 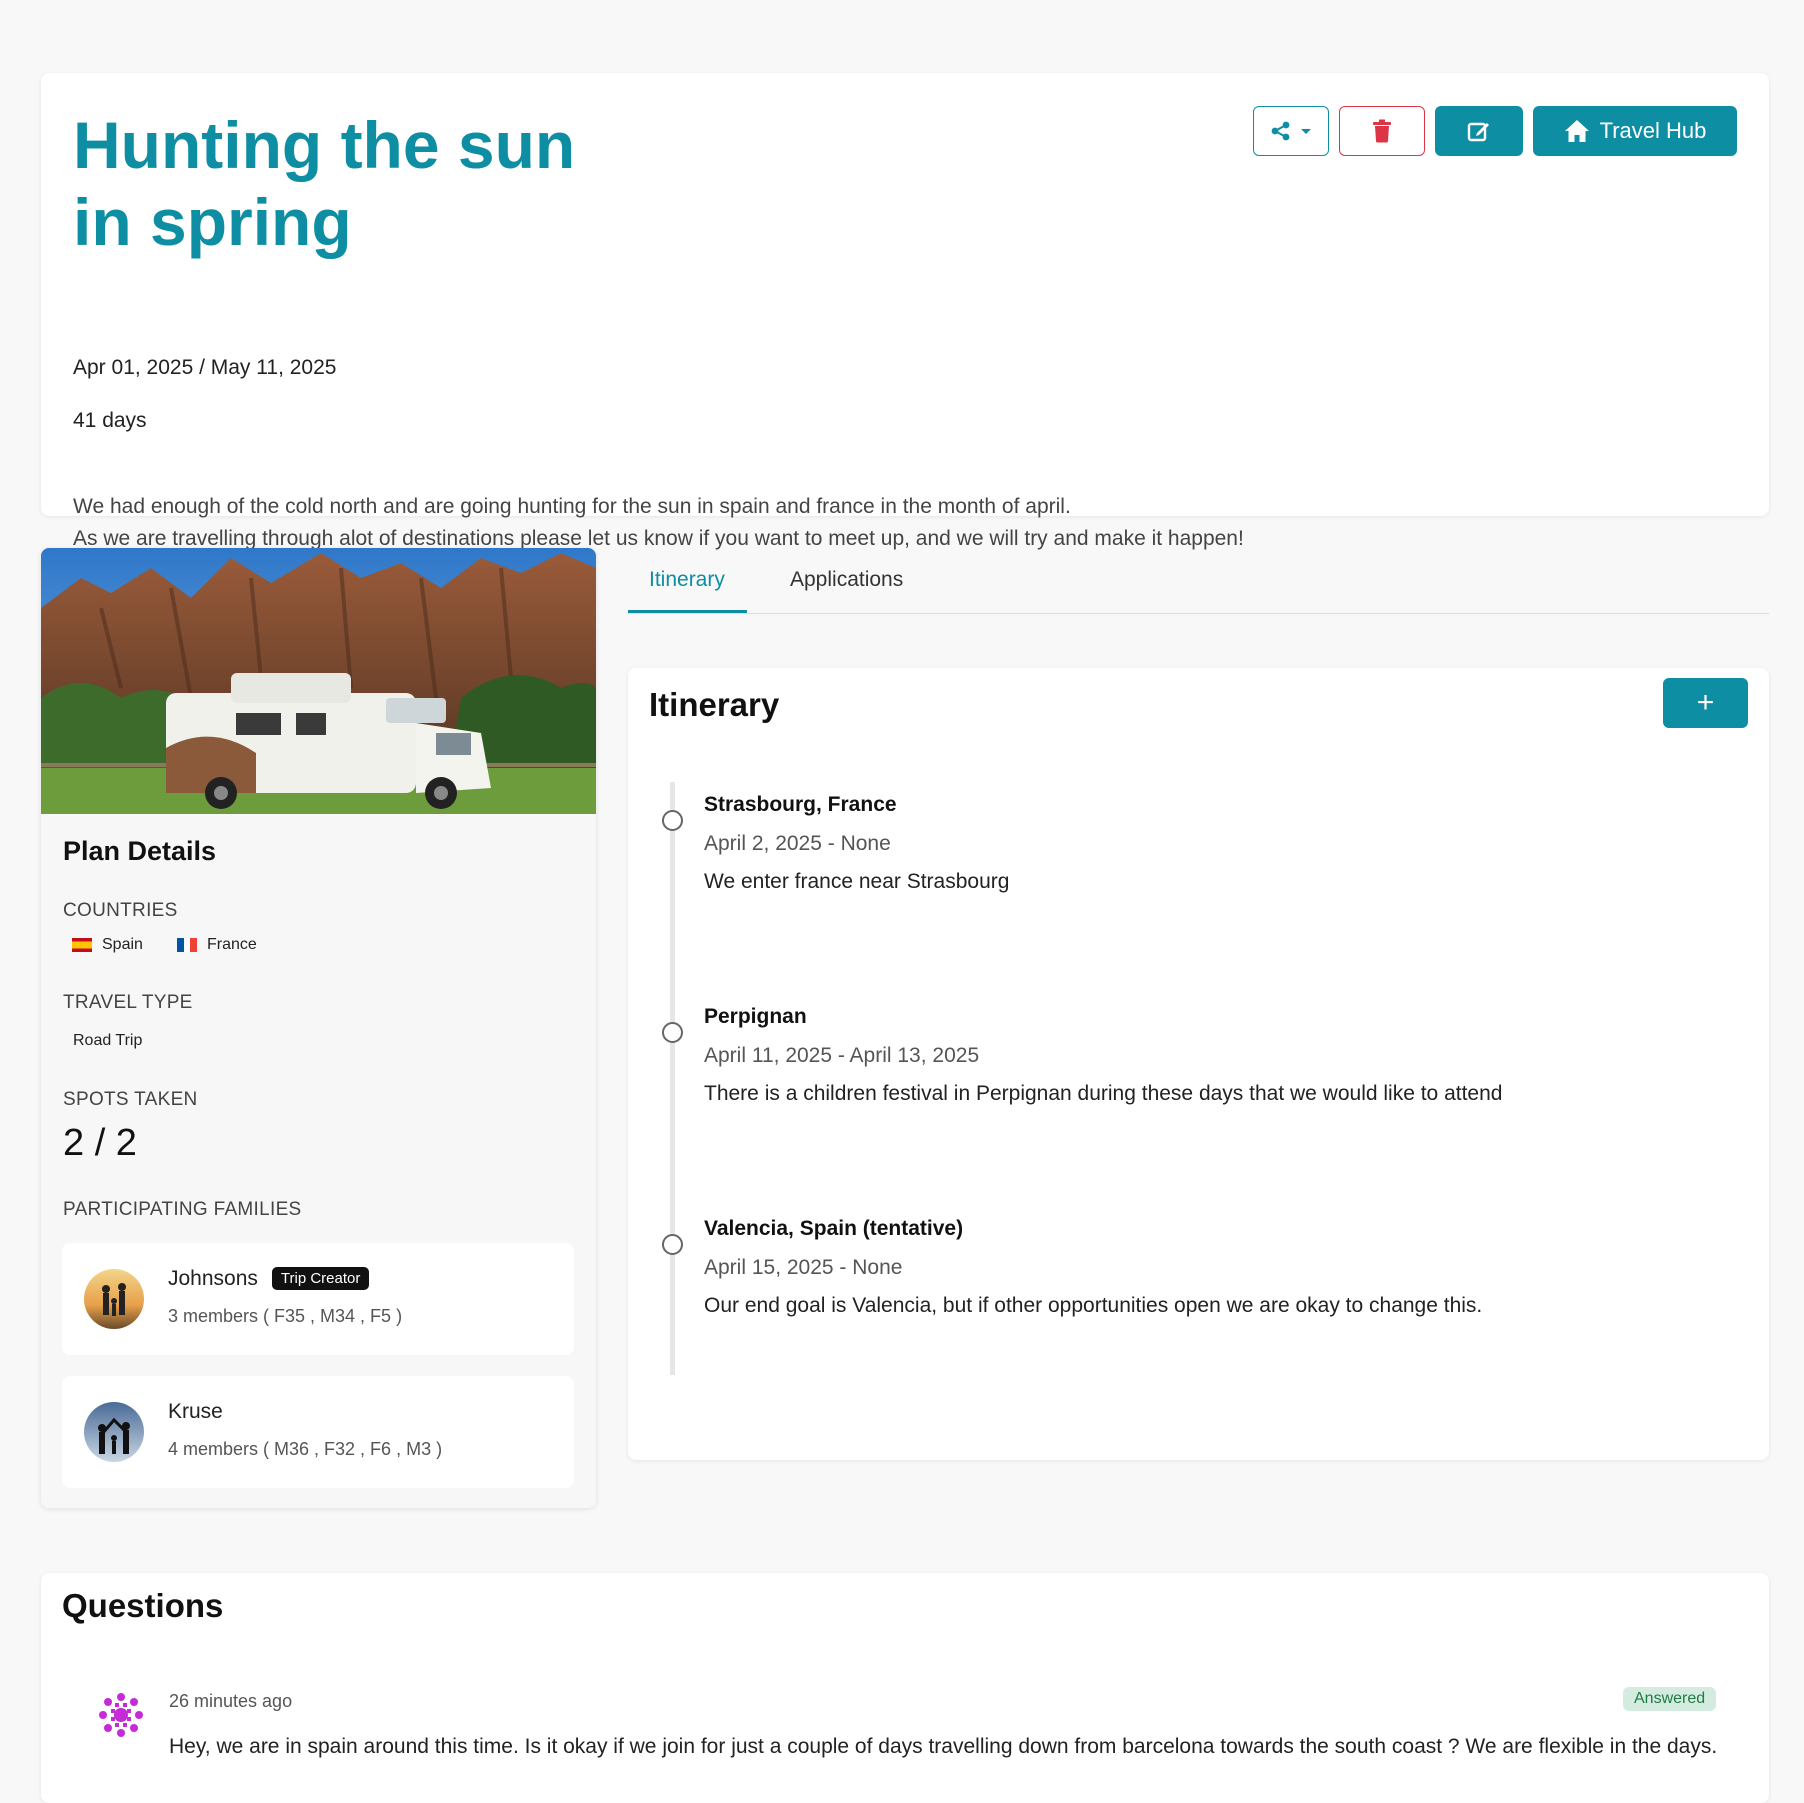 What do you see at coordinates (320, 1278) in the screenshot?
I see `trip-creator-badge: Trip Creator` at bounding box center [320, 1278].